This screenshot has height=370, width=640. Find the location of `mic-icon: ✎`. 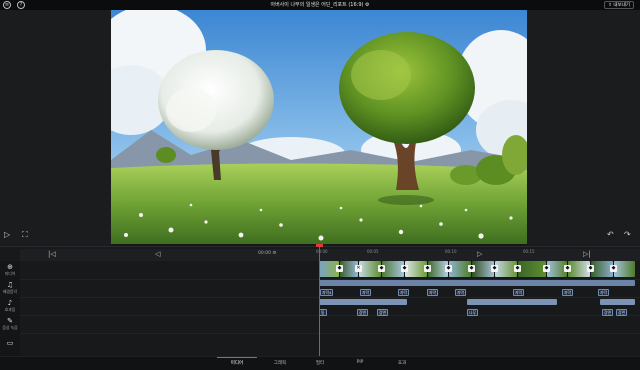

mic-icon: ✎ is located at coordinates (10, 321).